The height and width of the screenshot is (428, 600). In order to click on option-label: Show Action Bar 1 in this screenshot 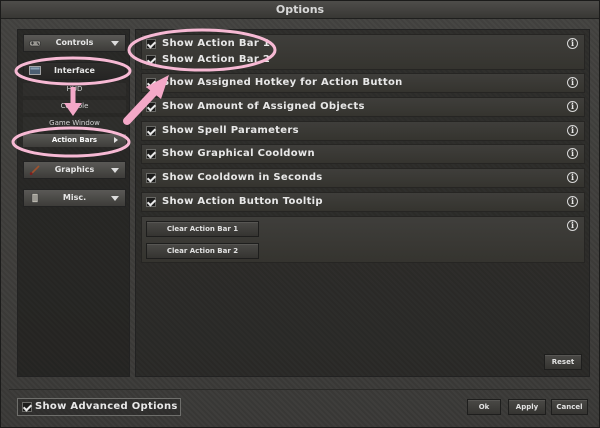, I will do `click(216, 43)`.